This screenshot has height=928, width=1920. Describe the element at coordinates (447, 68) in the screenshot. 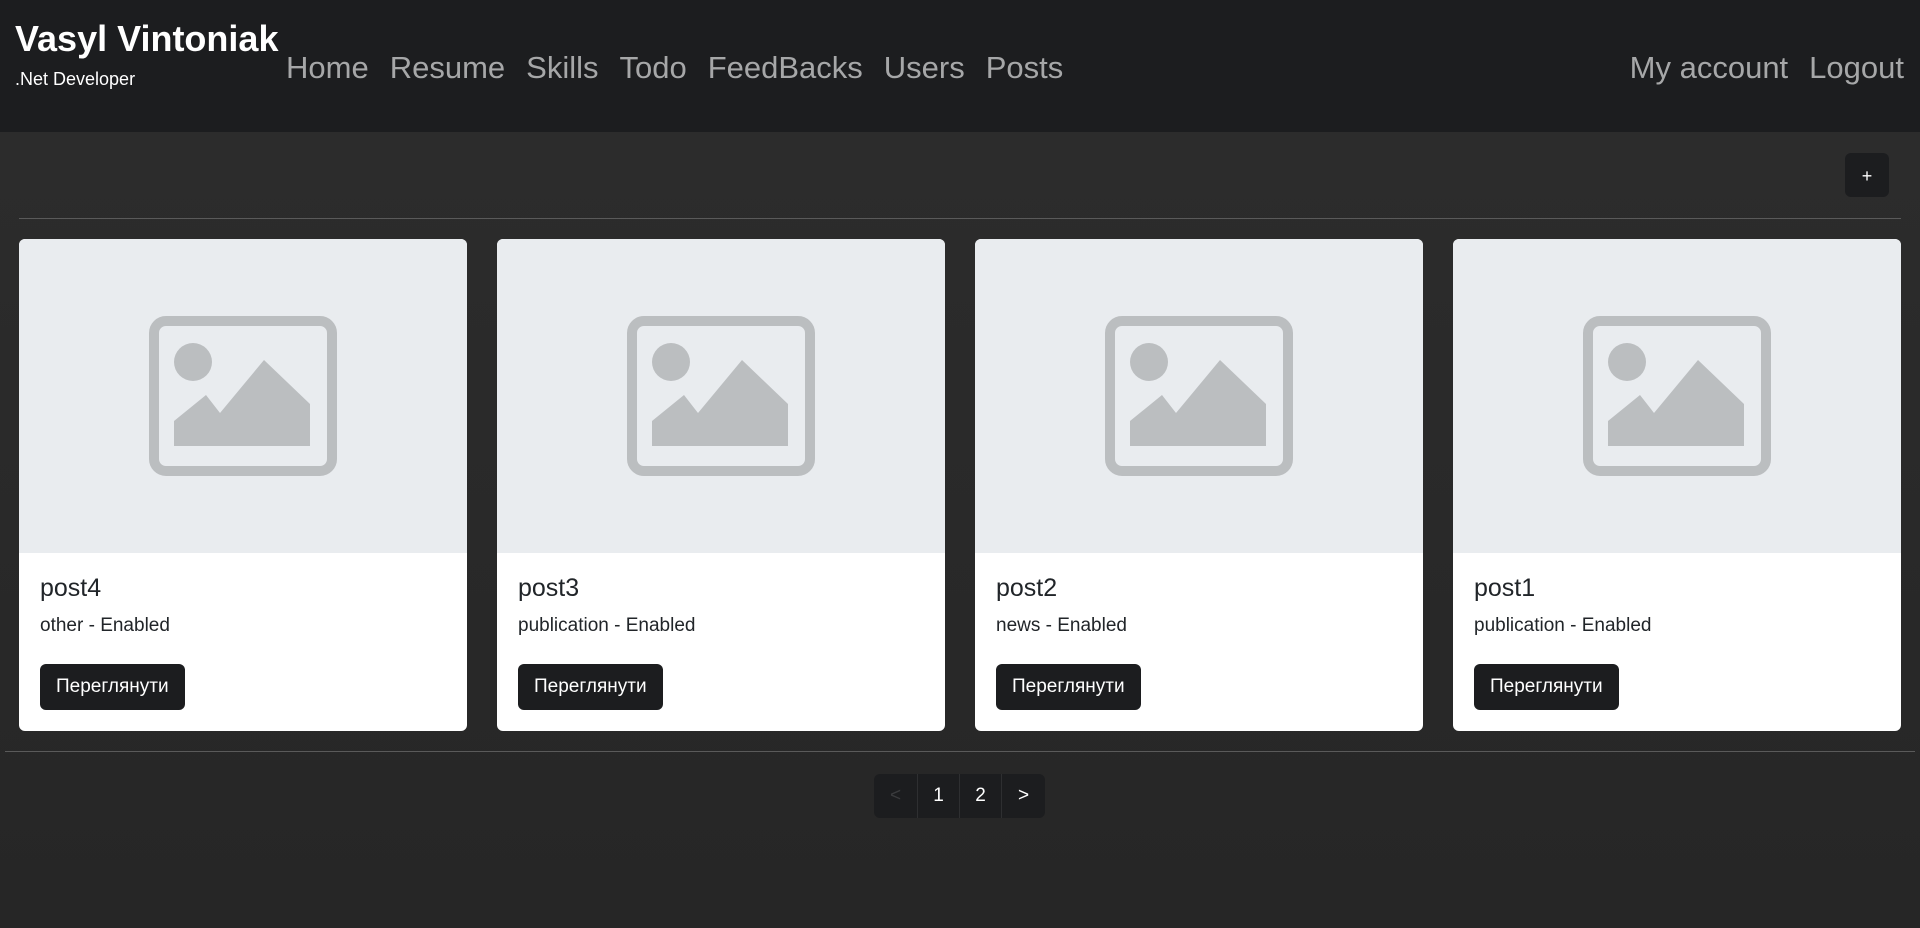

I see `nav-link-resume: Resume` at that location.